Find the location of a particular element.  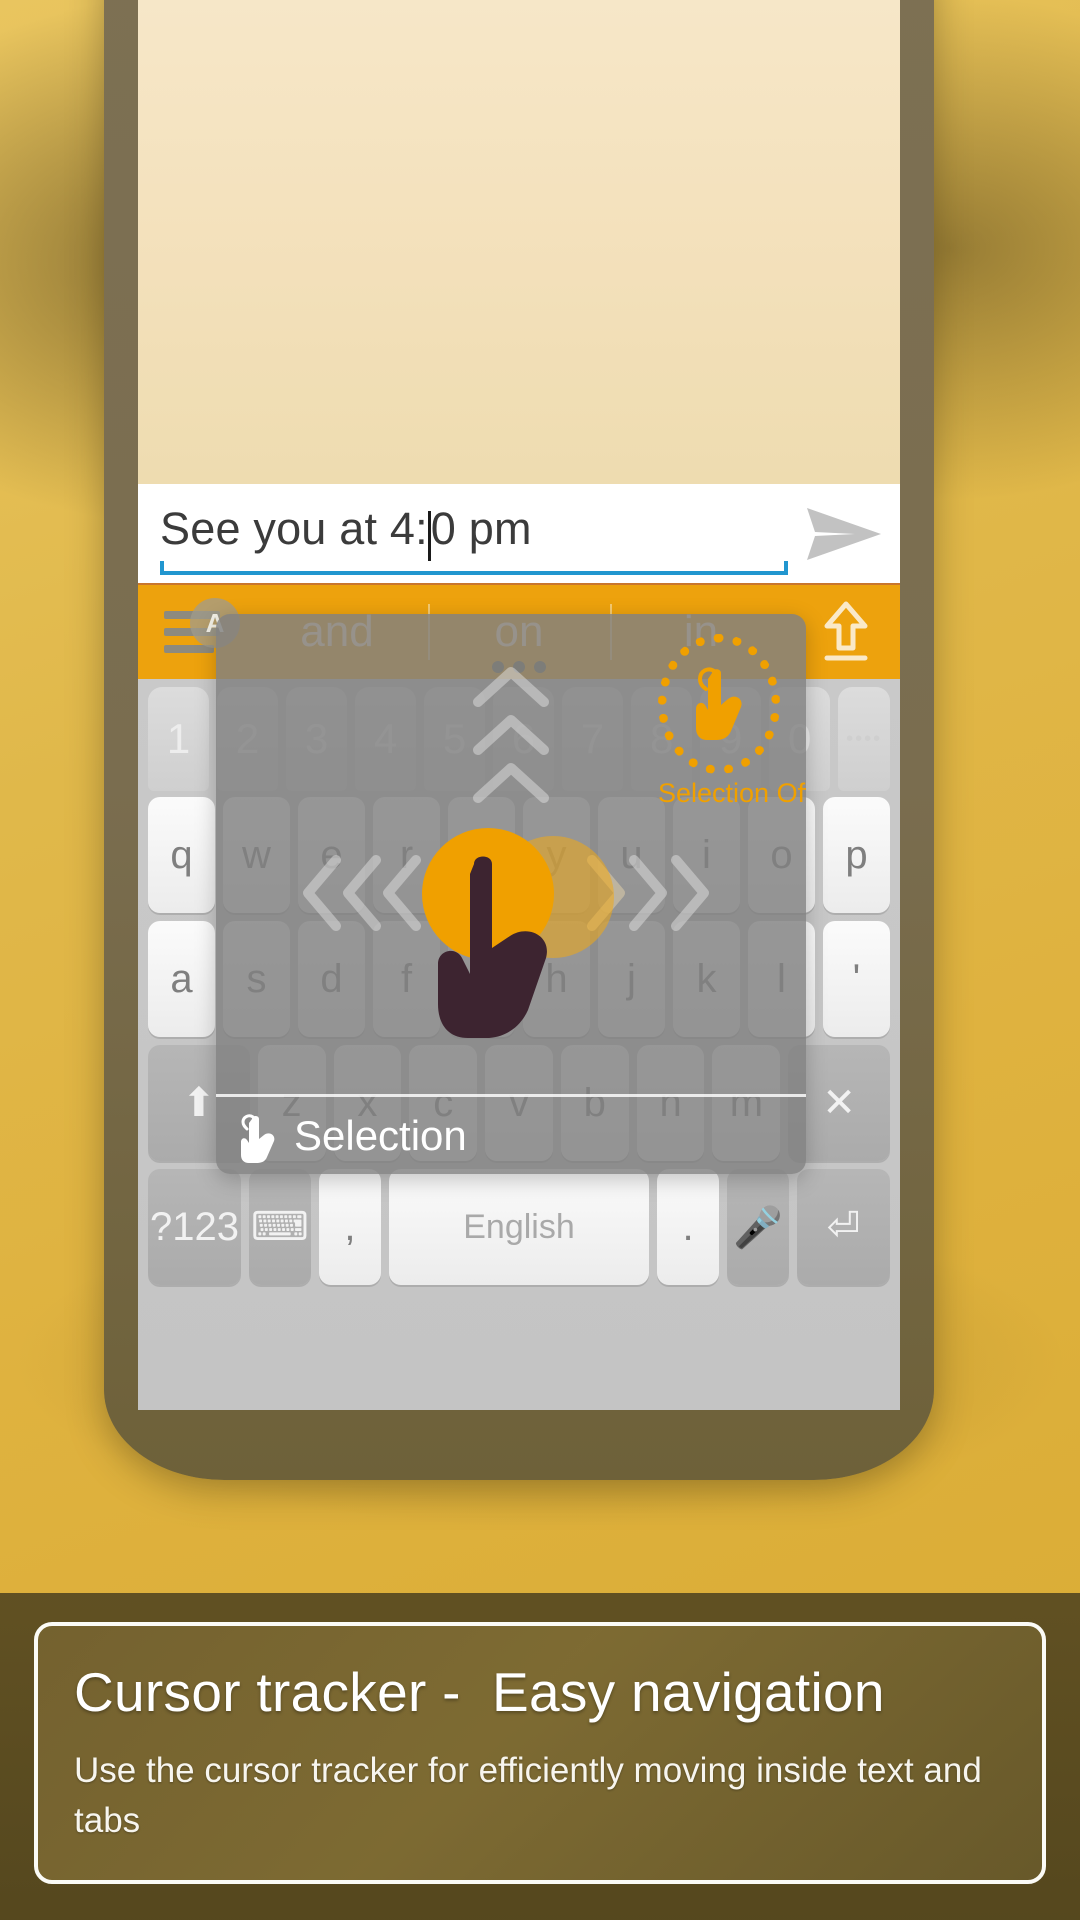

keyboard-row-4: ?123 ⌨ , English . 🎤 ⏎ is located at coordinates (519, 1227).